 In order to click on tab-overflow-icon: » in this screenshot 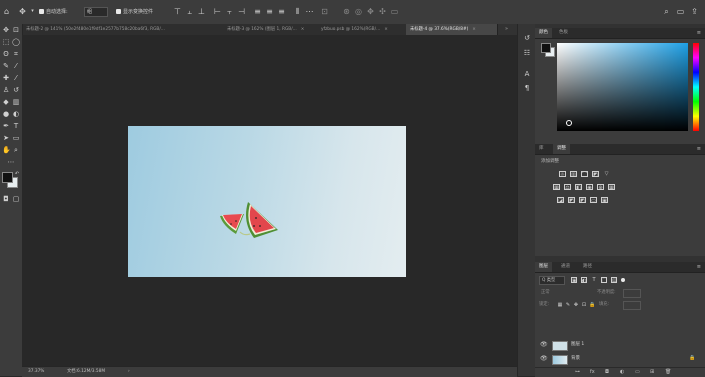, I will do `click(506, 29)`.